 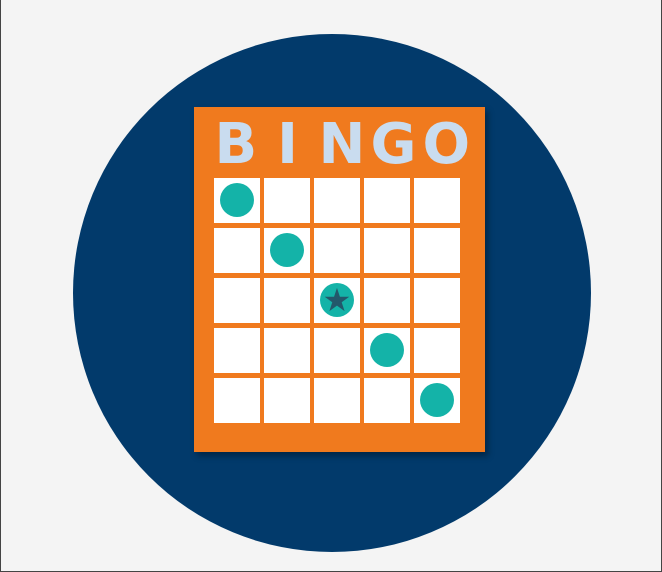 I want to click on bingo-title: B I N G O, so click(x=339, y=145).